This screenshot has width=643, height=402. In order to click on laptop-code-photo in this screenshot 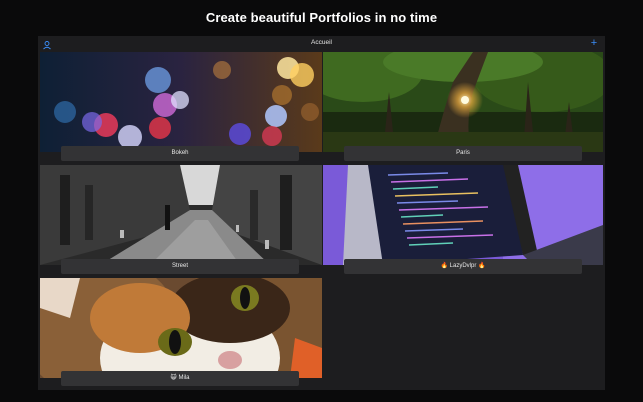, I will do `click(463, 215)`.